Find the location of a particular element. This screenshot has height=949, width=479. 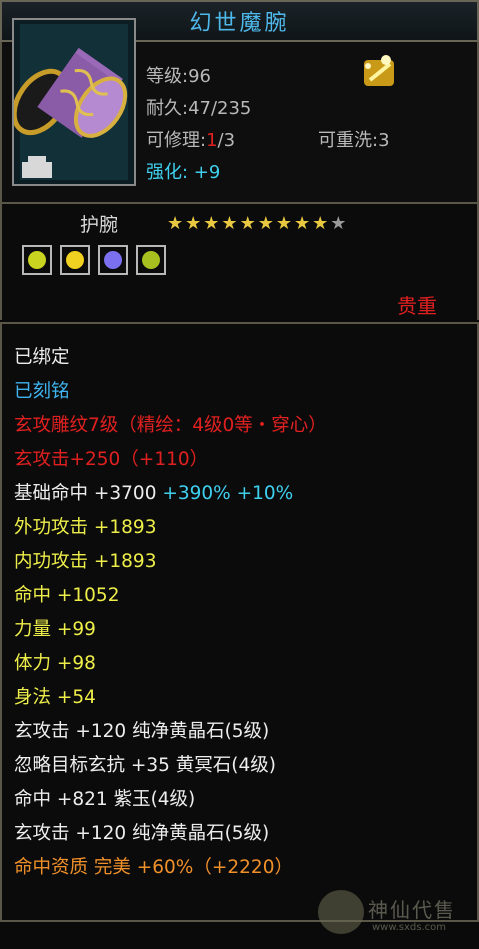

attribute-text: +390% +10% is located at coordinates (228, 493).